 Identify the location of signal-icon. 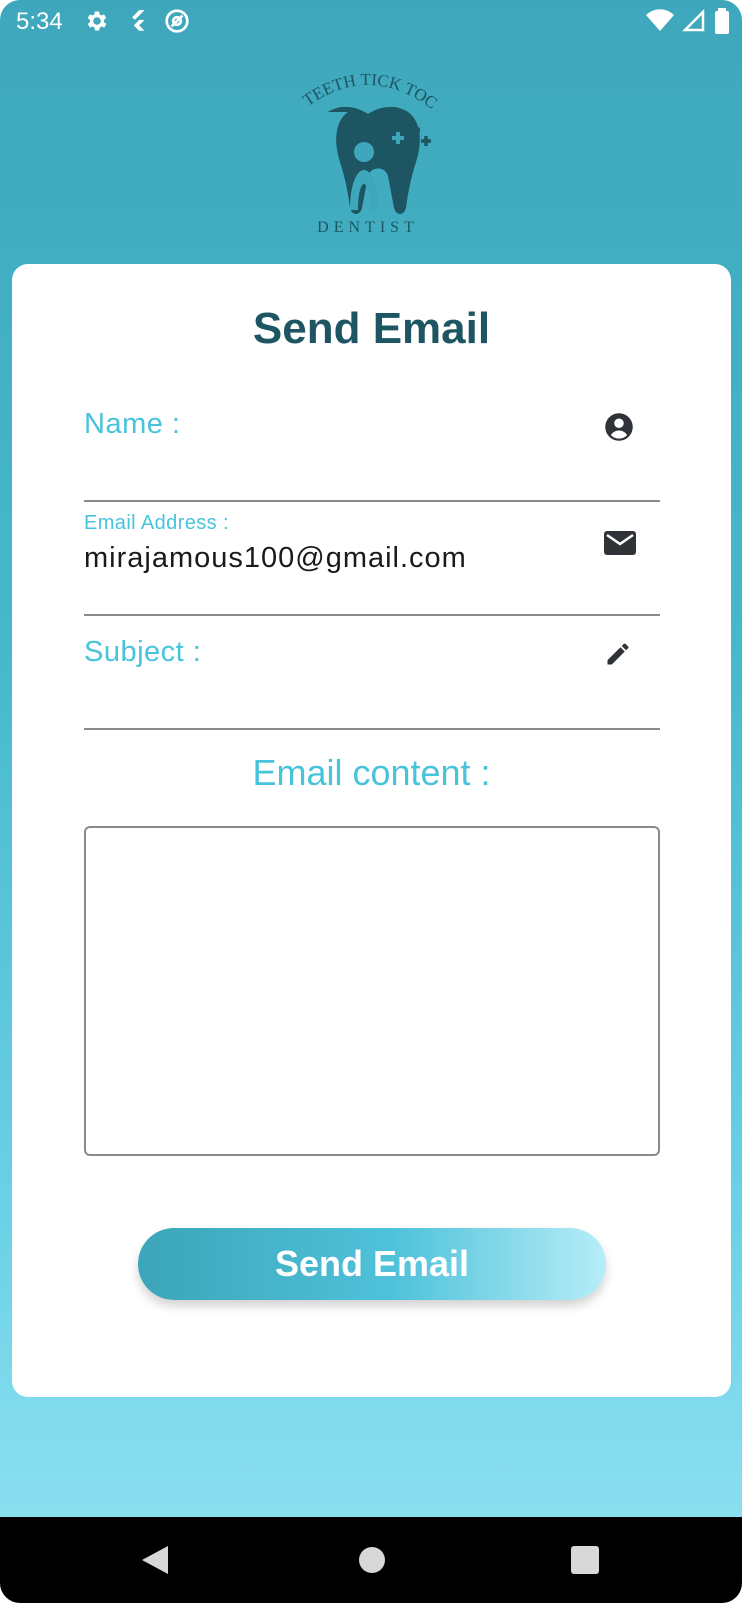
(694, 21).